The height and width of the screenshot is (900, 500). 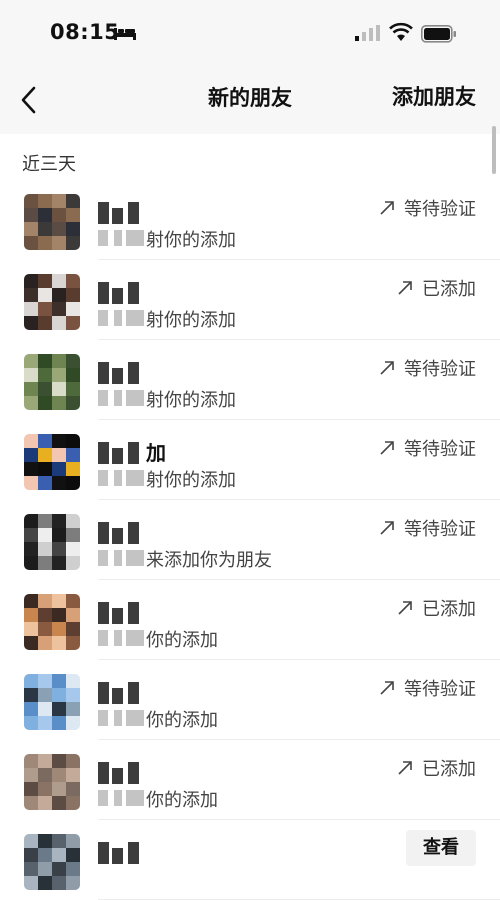 What do you see at coordinates (125, 34) in the screenshot?
I see `bed-icon` at bounding box center [125, 34].